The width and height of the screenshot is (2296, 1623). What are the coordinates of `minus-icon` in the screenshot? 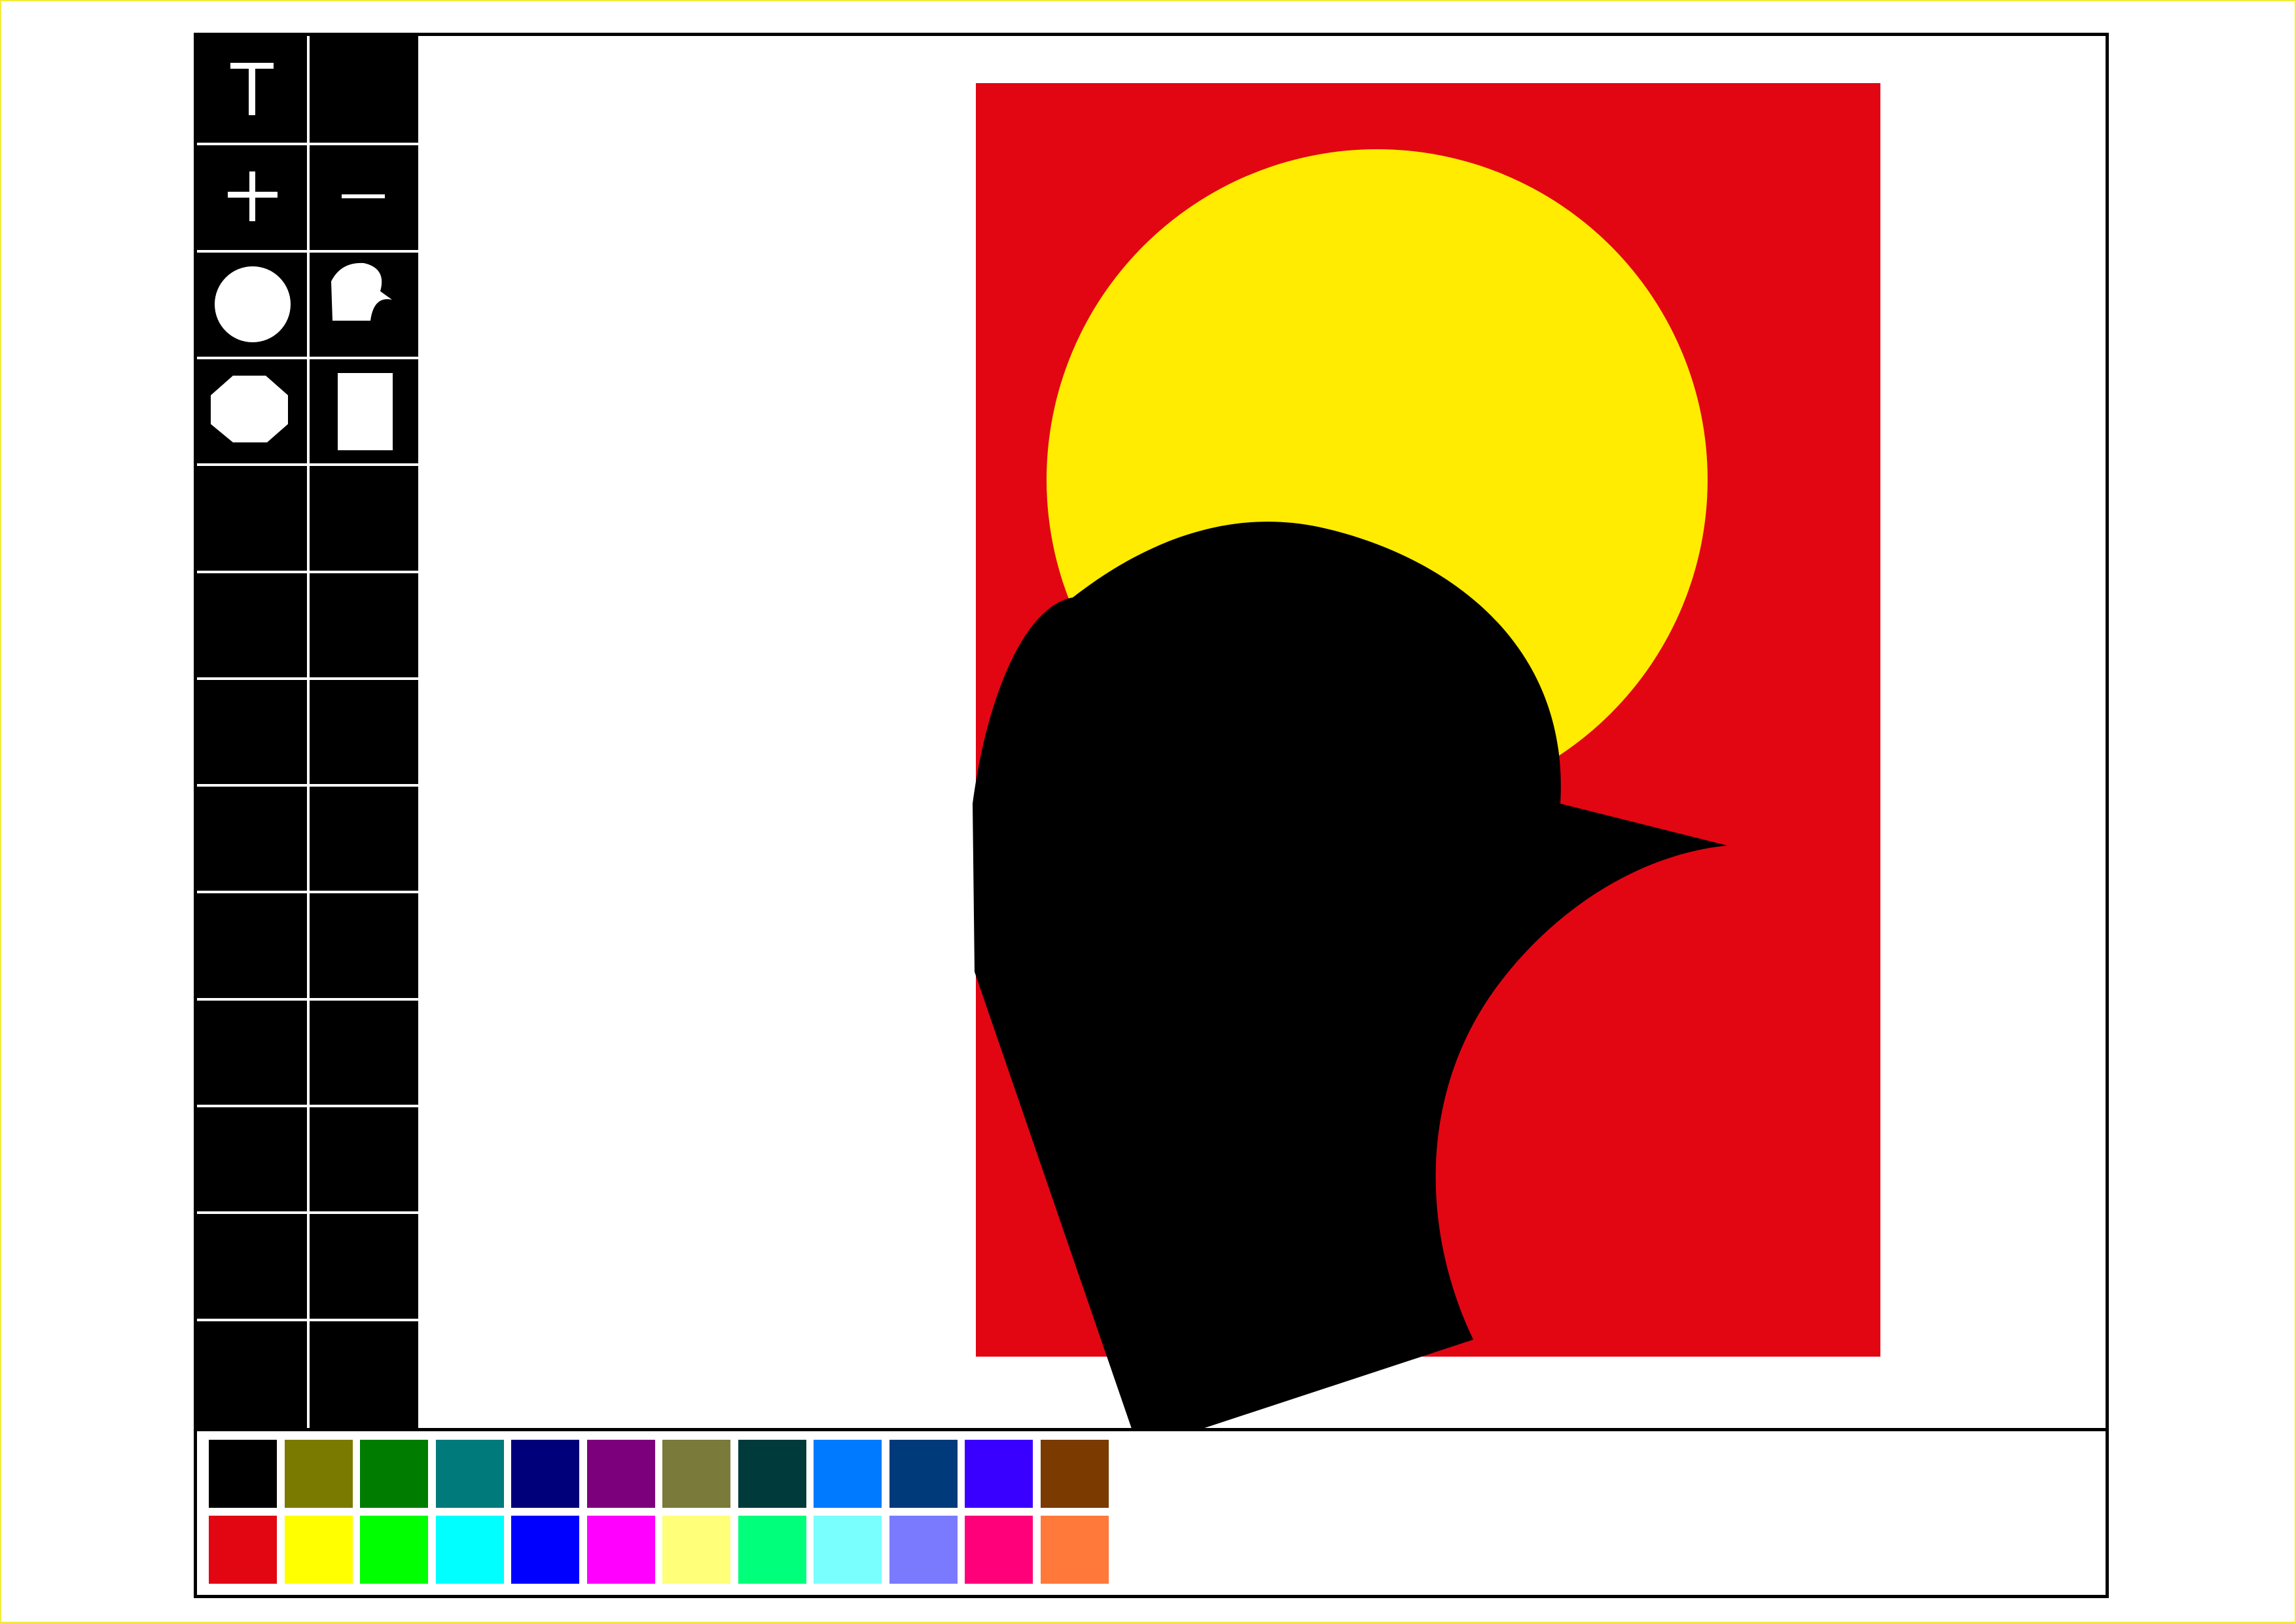 It's located at (363, 196).